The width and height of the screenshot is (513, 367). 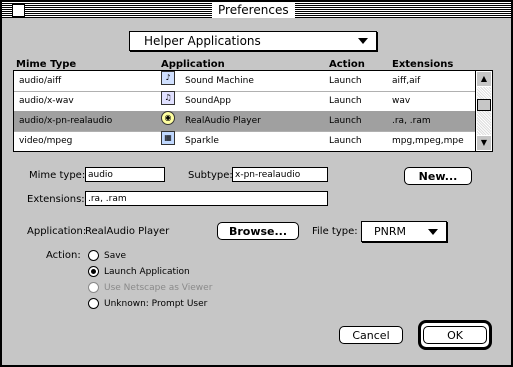 I want to click on row-mime: audio/x-pn-realaudio, so click(x=66, y=121).